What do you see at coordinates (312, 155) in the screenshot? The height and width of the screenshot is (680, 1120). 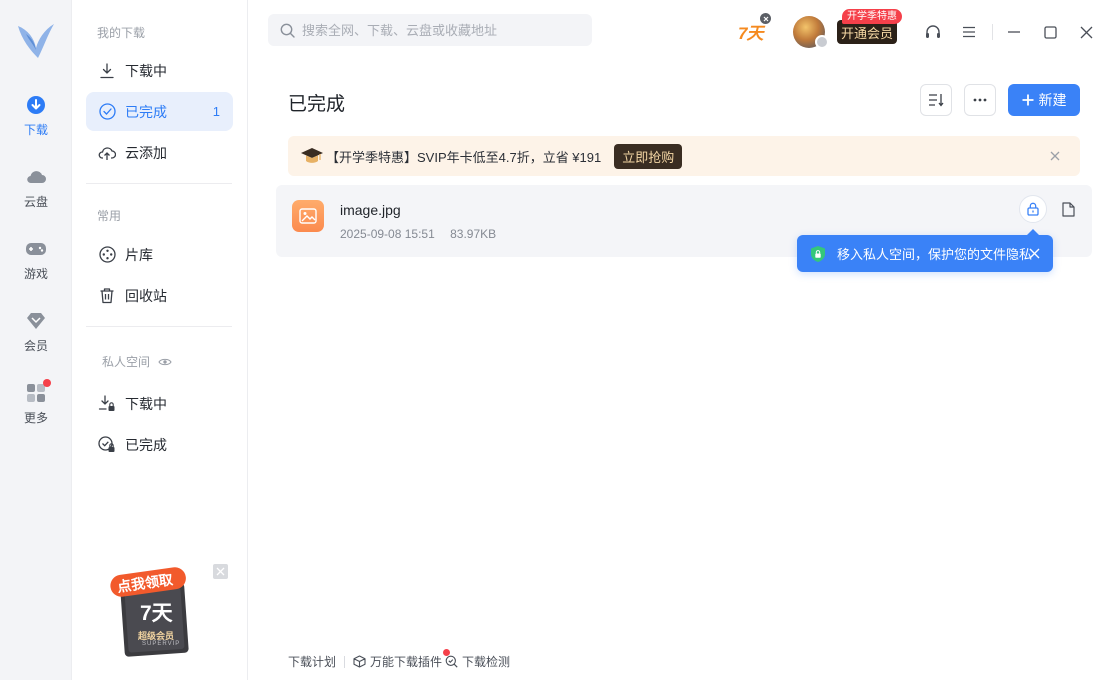 I see `graduation-cap-icon` at bounding box center [312, 155].